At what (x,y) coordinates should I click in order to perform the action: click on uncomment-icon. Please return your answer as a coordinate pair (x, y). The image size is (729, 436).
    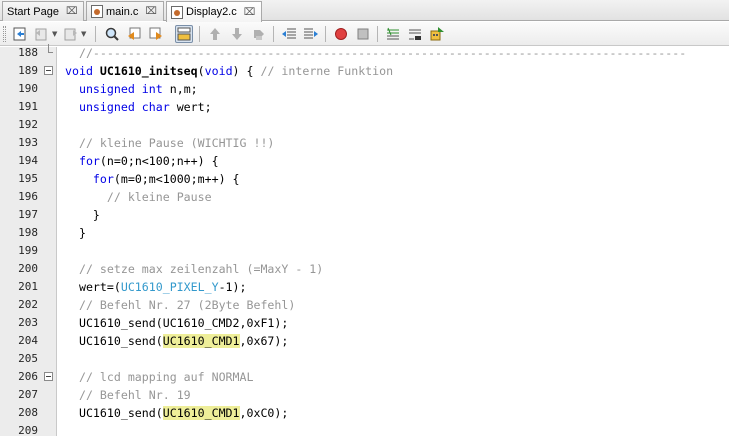
    Looking at the image, I should click on (415, 34).